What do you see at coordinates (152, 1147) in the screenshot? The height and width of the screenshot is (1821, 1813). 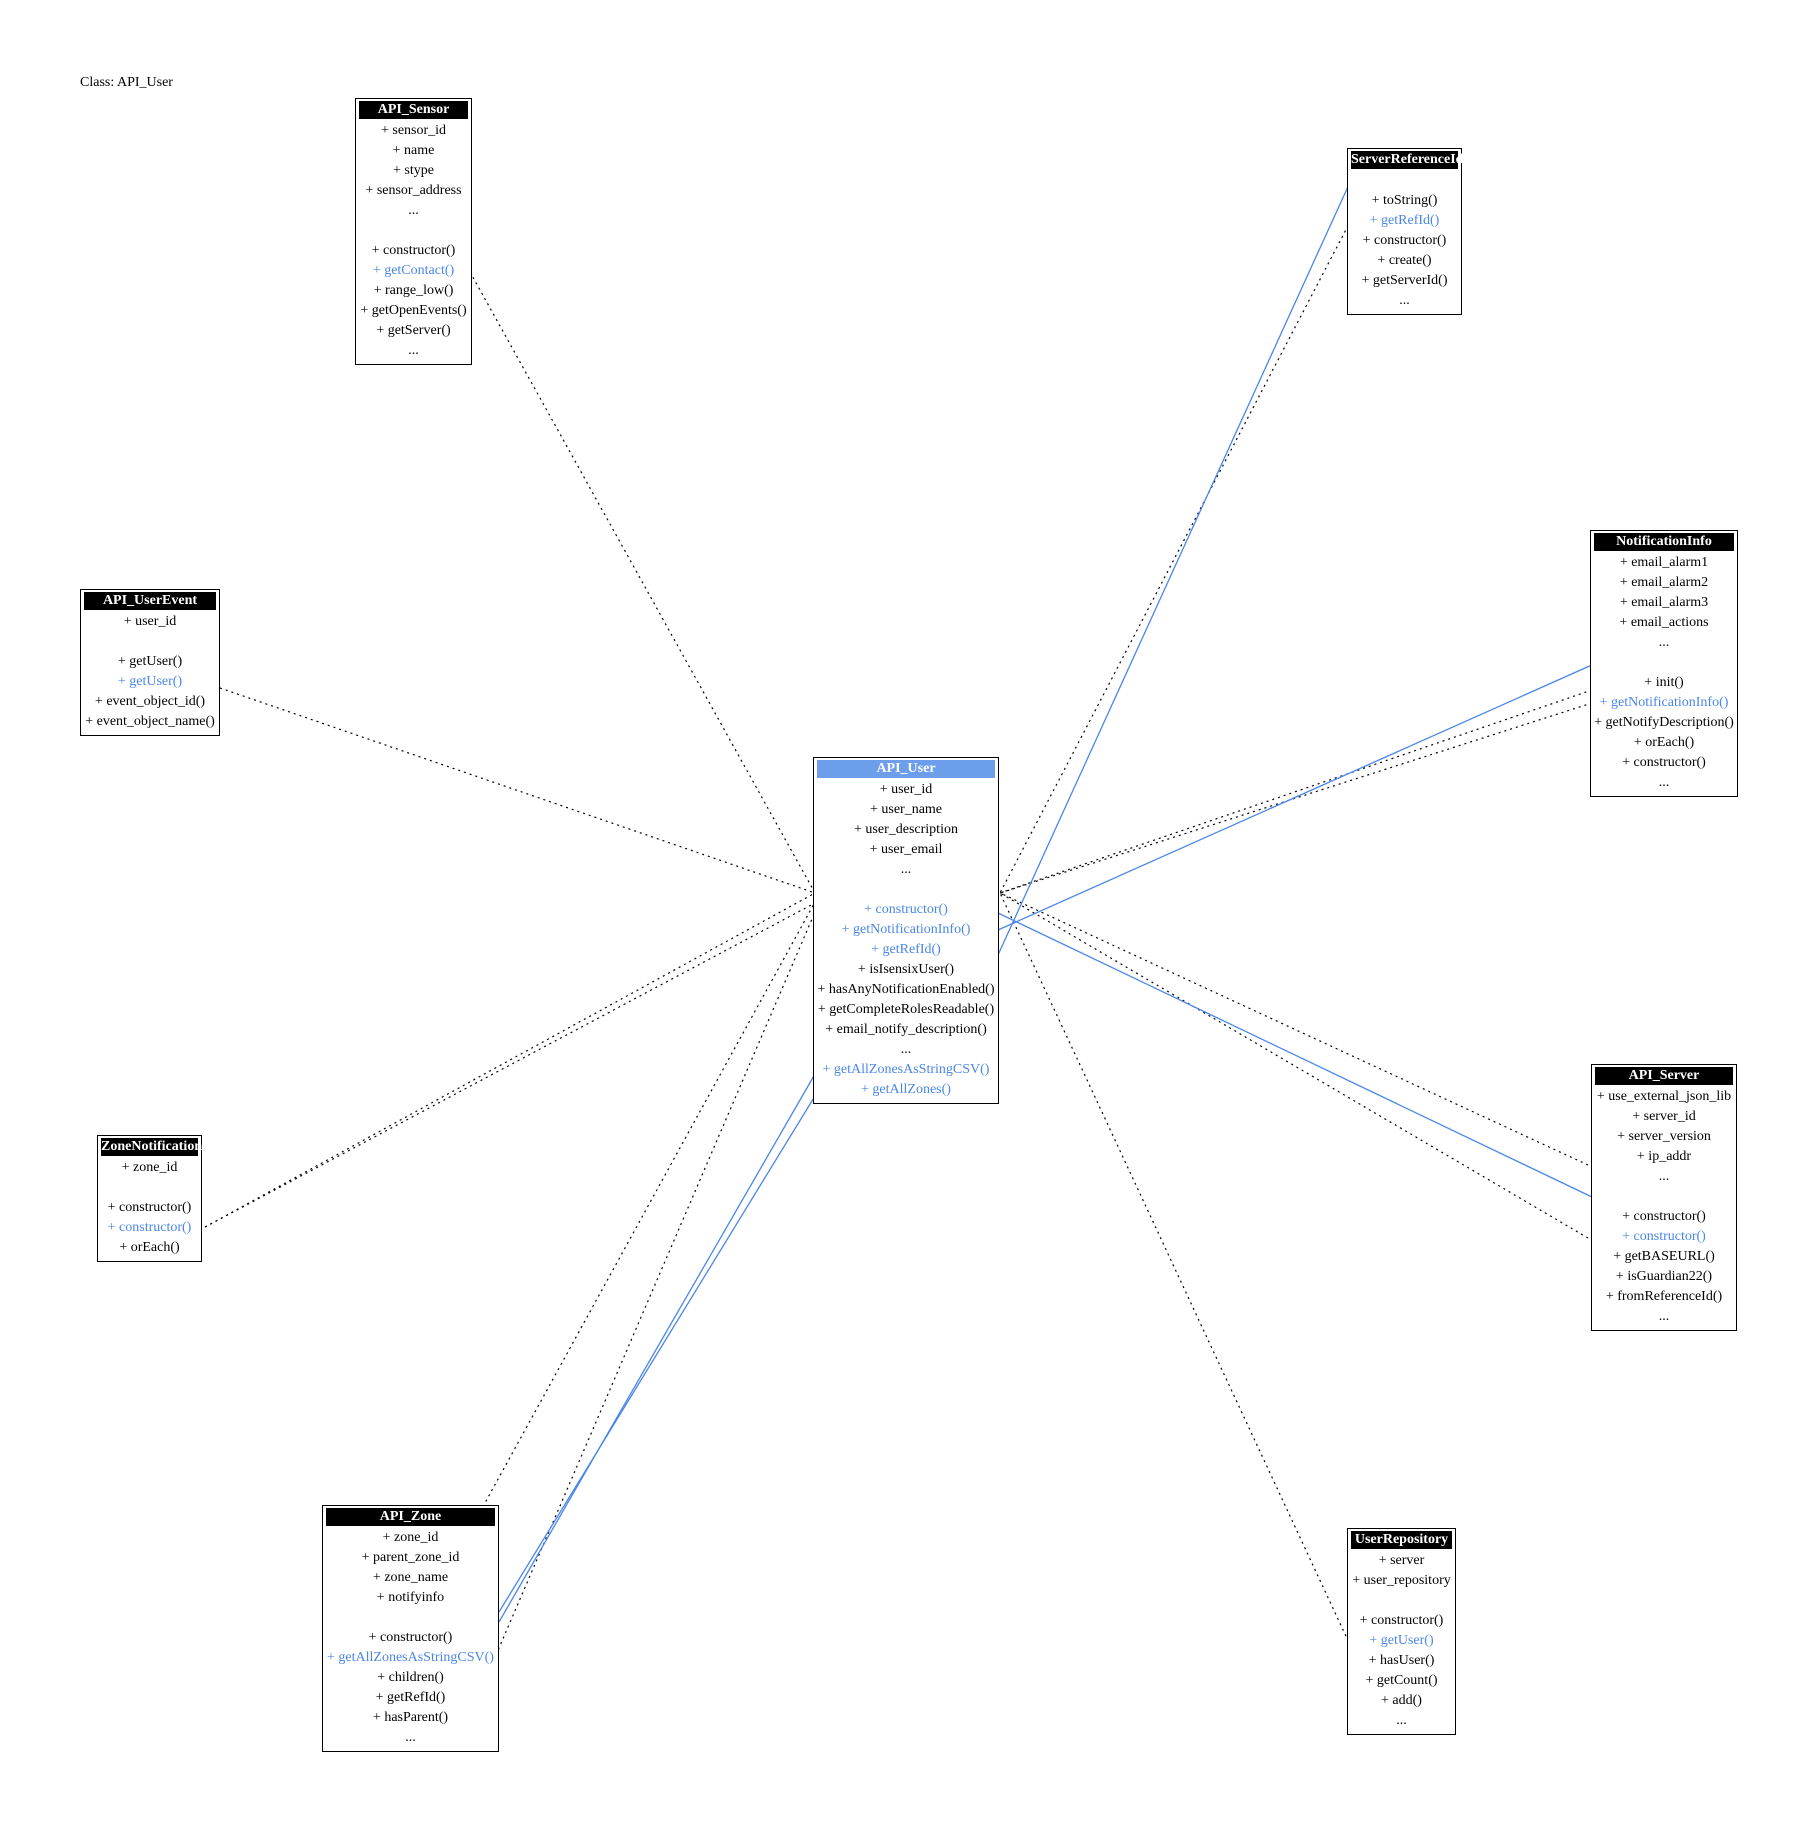 I see `class-name: ZoneNotification` at bounding box center [152, 1147].